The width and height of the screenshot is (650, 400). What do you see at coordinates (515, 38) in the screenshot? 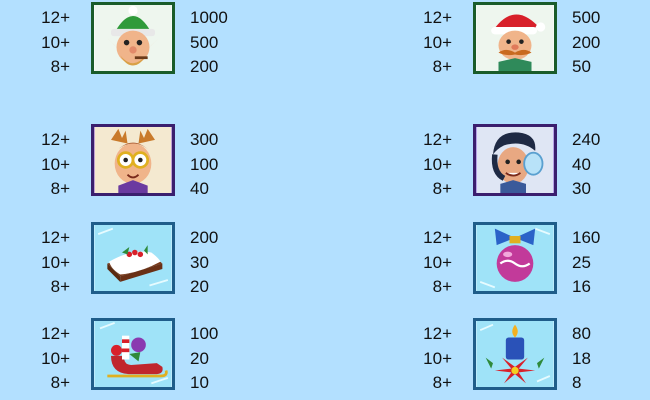
I see `santa-icon` at bounding box center [515, 38].